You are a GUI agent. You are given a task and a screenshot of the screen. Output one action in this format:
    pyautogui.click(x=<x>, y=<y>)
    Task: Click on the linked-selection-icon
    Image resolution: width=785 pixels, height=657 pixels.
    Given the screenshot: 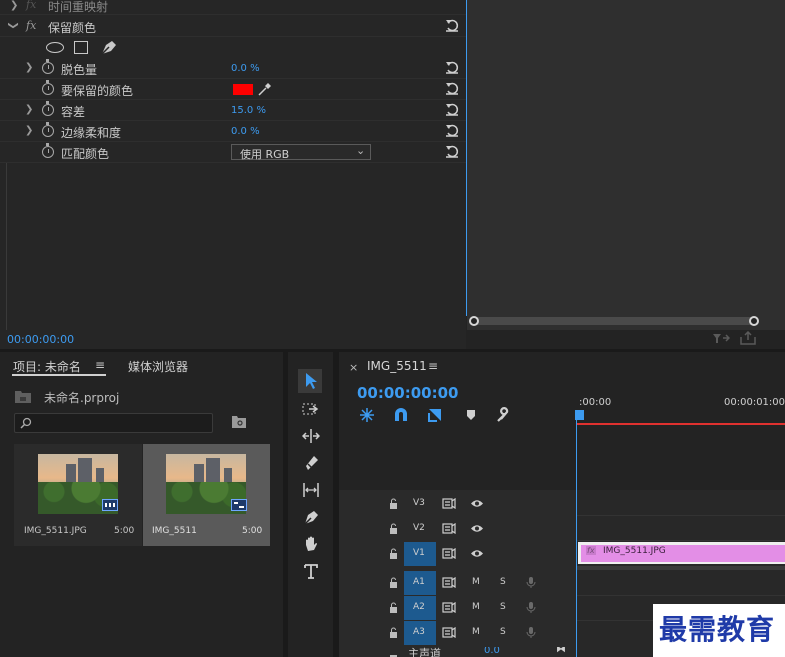 What is the action you would take?
    pyautogui.click(x=435, y=415)
    